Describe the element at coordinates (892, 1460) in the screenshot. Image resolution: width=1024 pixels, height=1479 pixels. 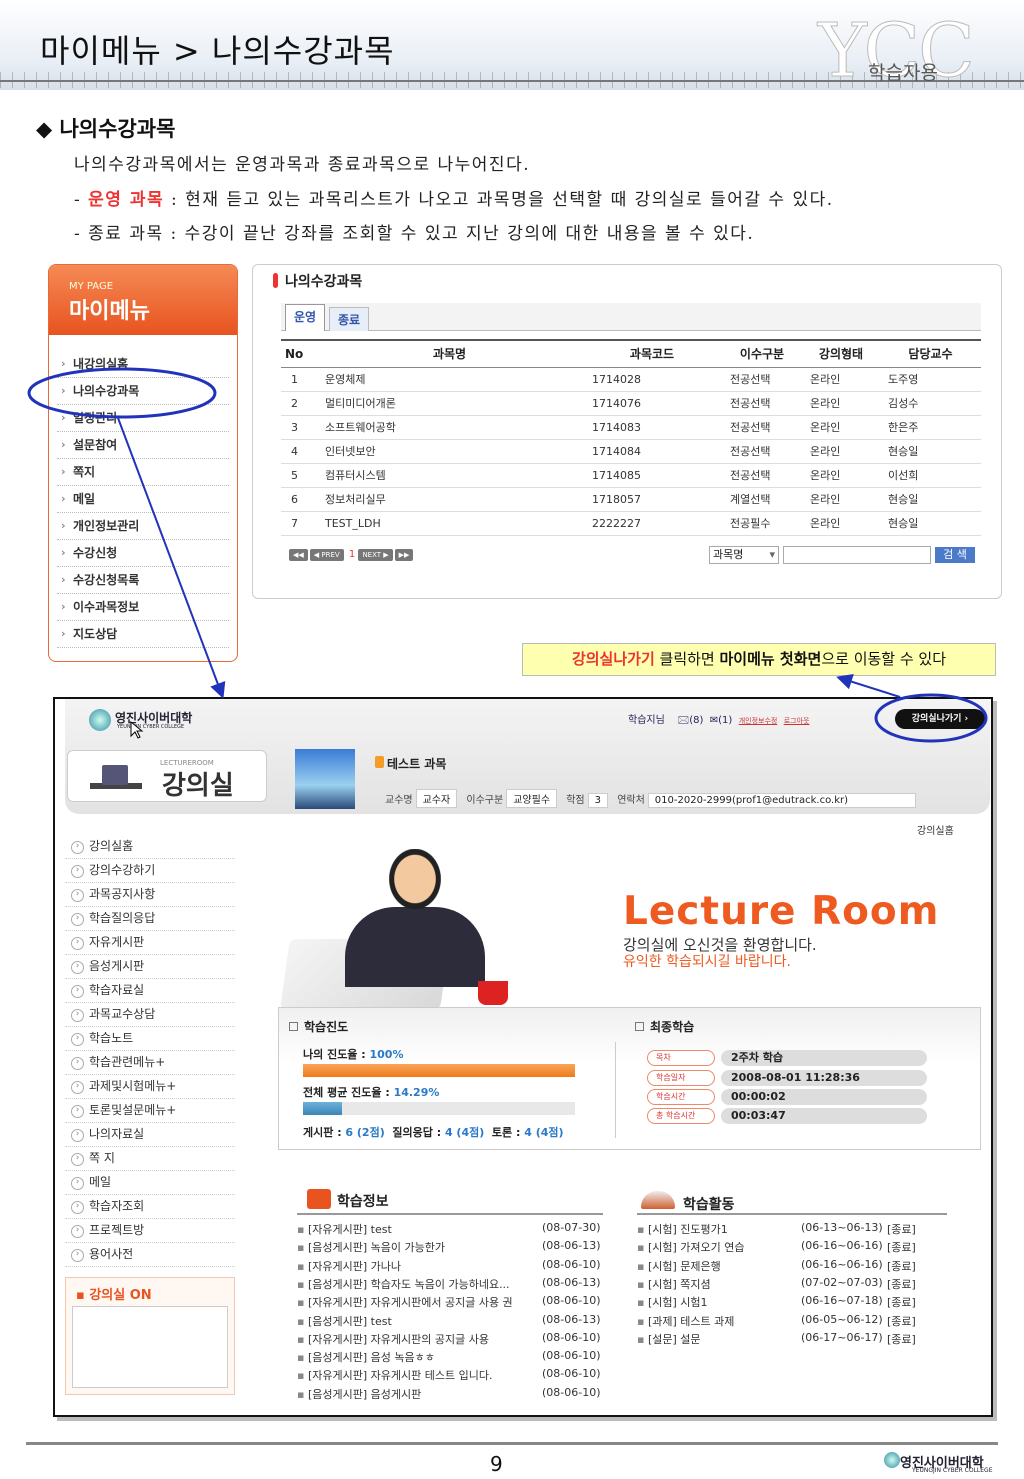
I see `footer-logo-icon` at that location.